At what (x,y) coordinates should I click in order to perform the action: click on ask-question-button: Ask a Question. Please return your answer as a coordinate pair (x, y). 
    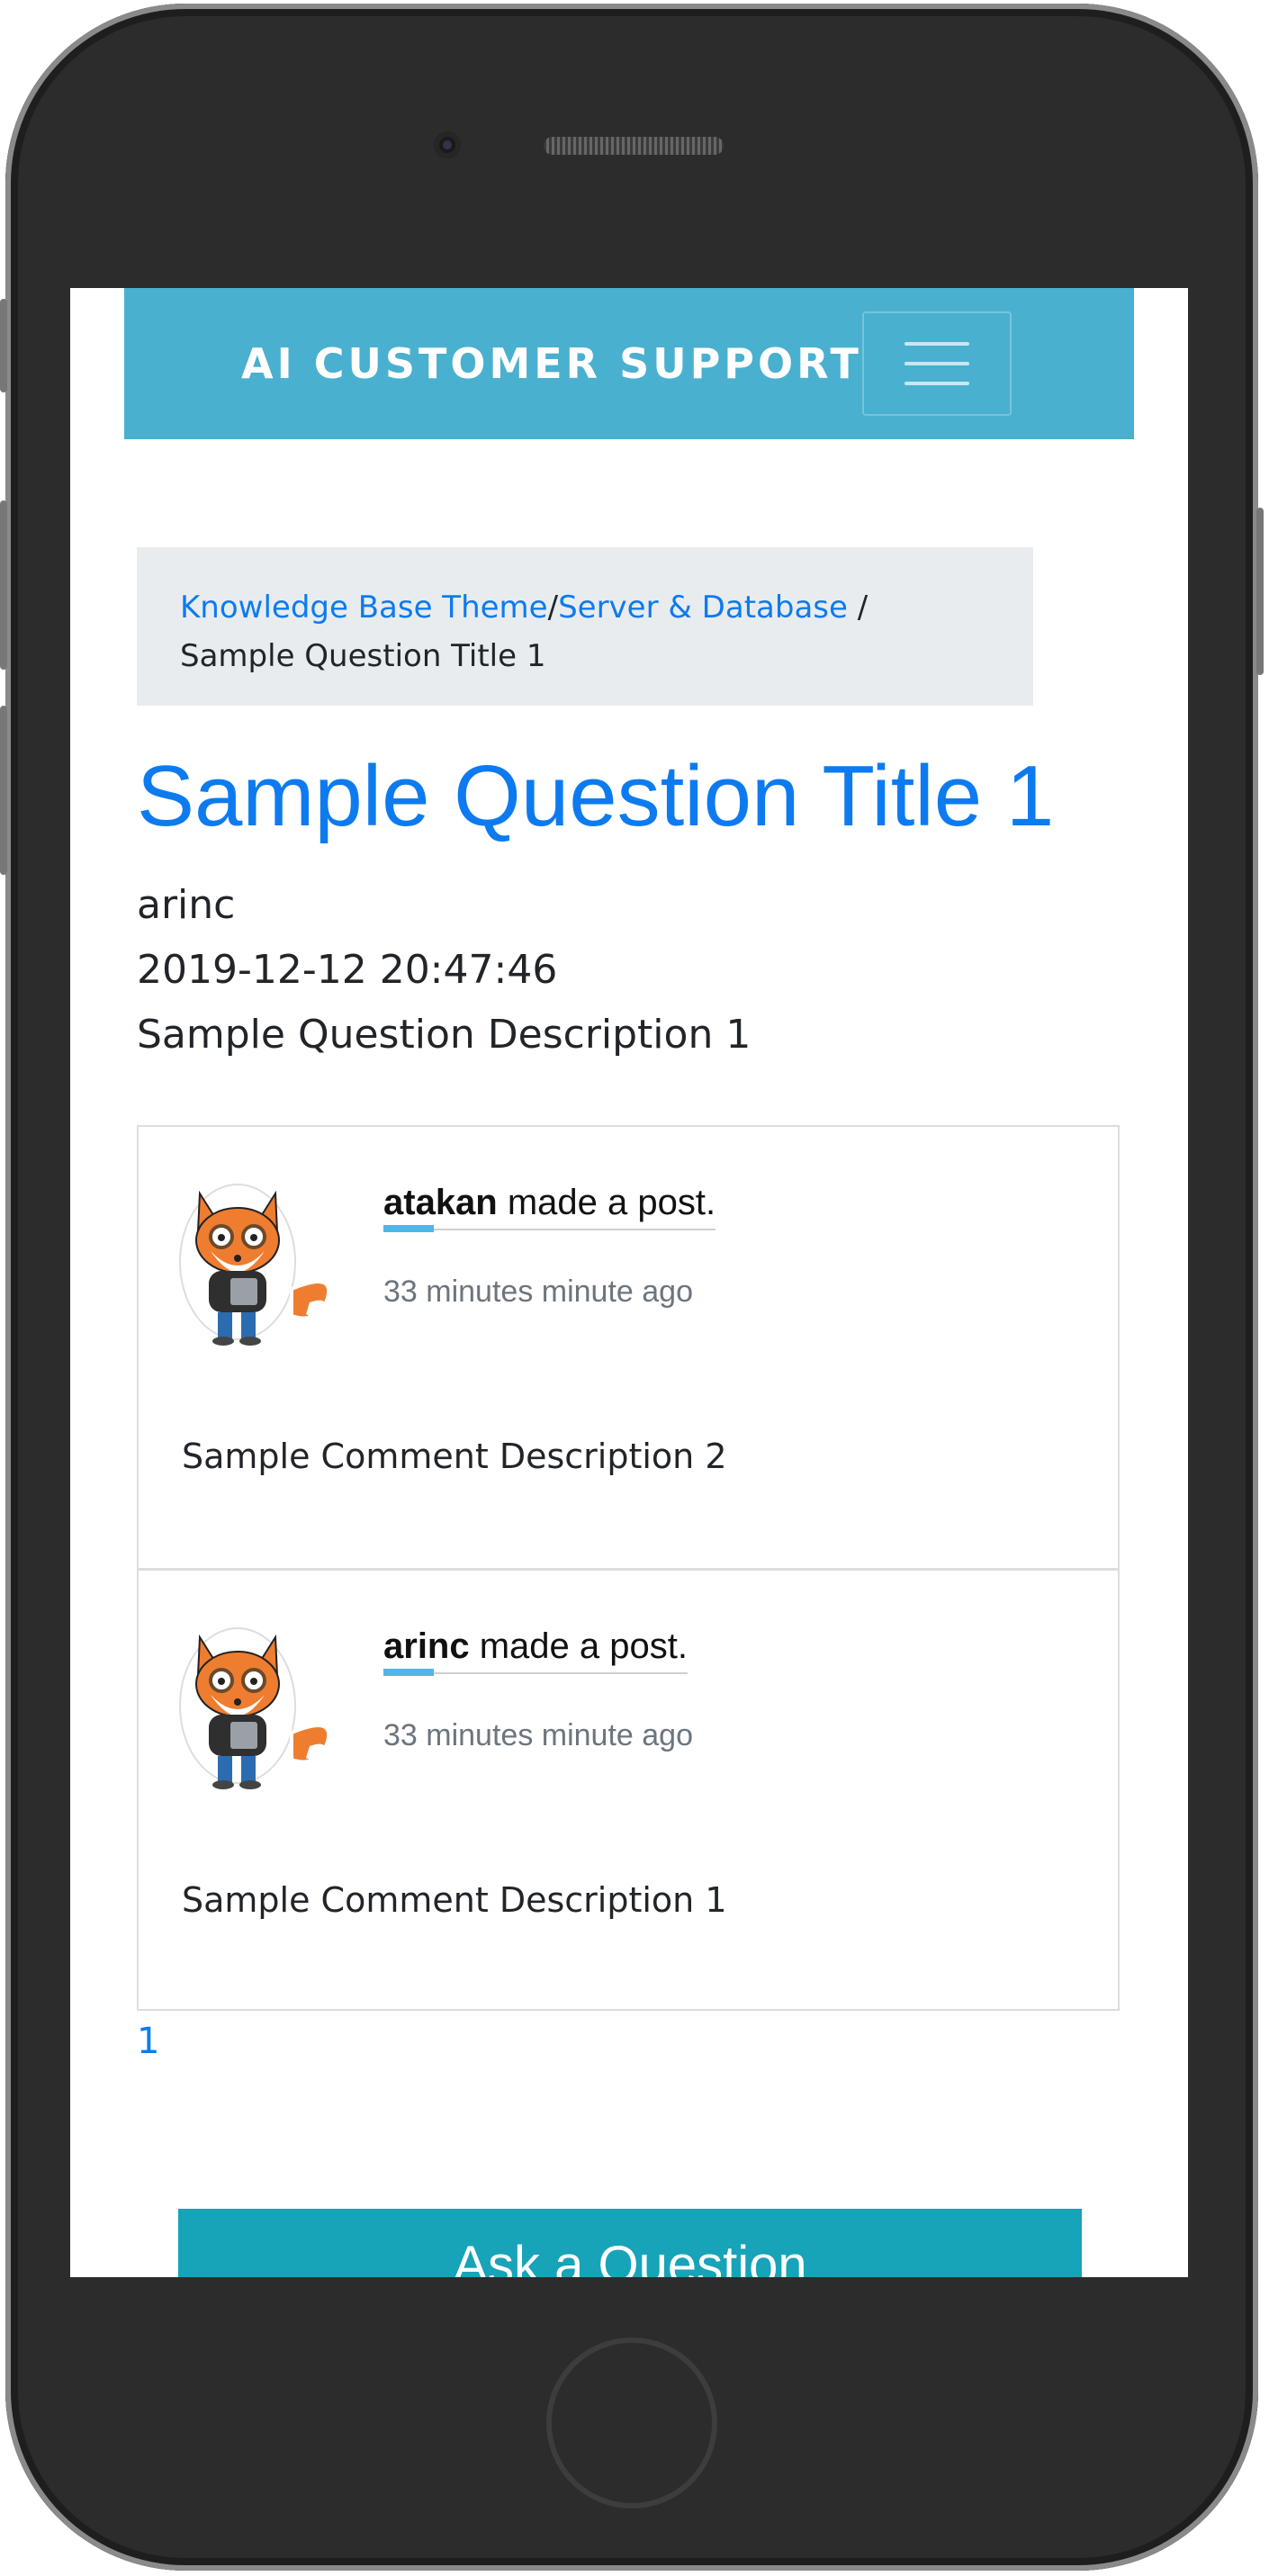
    Looking at the image, I should click on (630, 2243).